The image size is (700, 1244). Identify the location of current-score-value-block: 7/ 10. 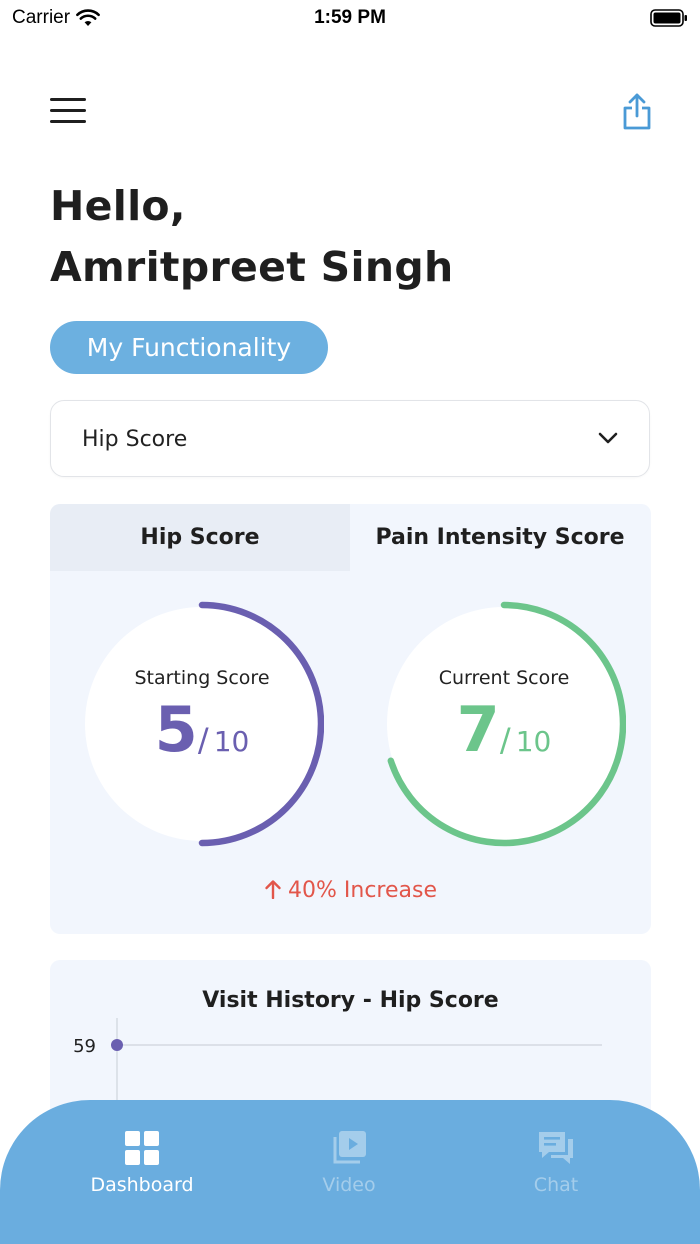
(504, 729).